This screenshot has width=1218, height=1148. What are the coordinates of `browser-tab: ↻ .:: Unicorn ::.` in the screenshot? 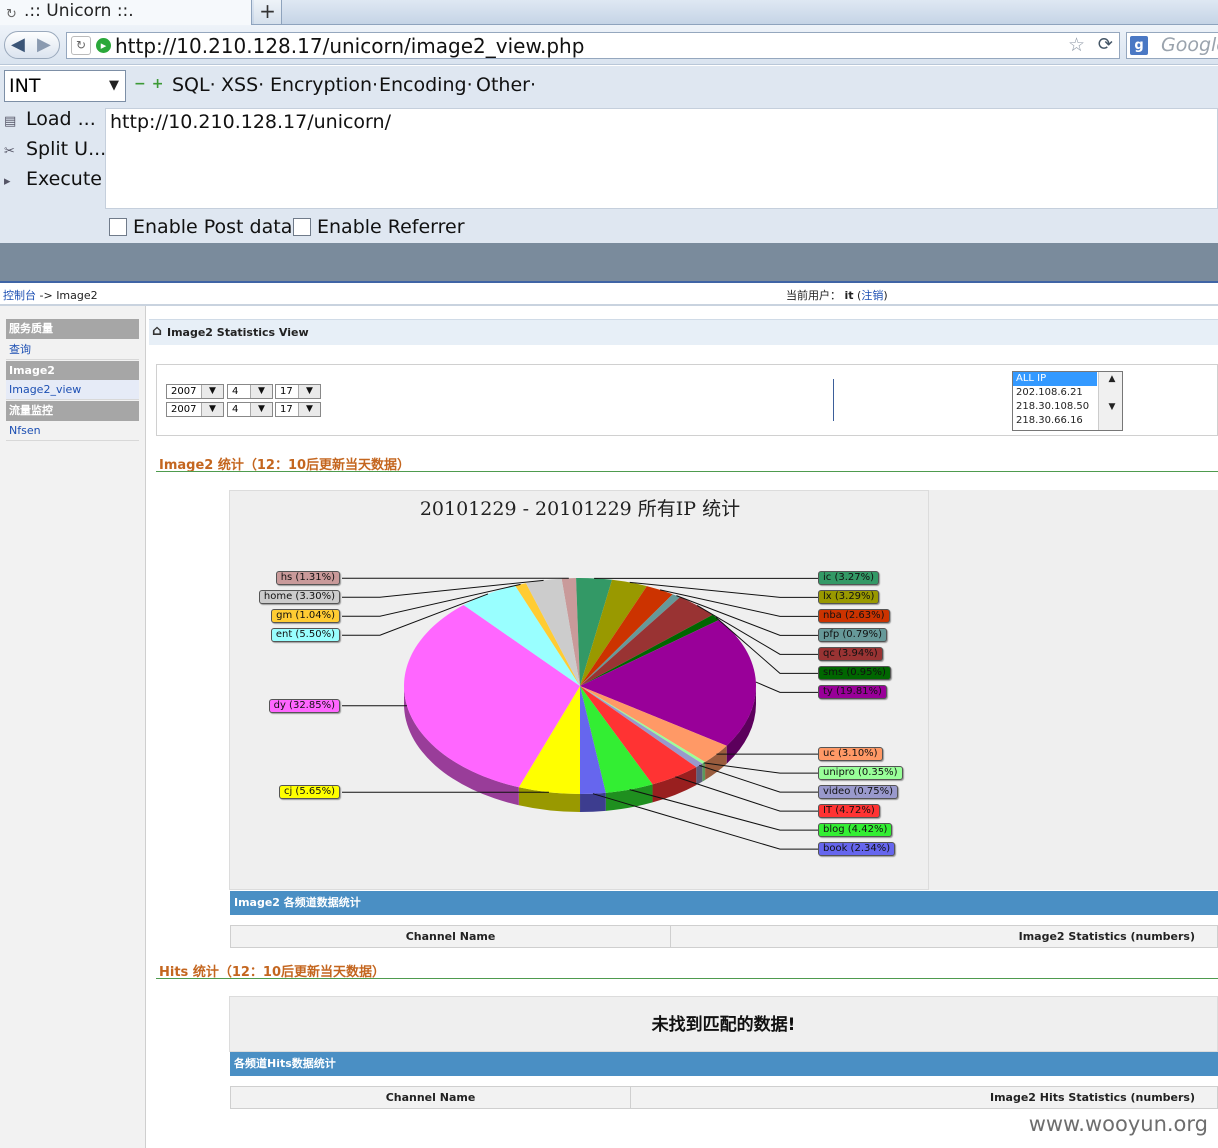 It's located at (126, 12).